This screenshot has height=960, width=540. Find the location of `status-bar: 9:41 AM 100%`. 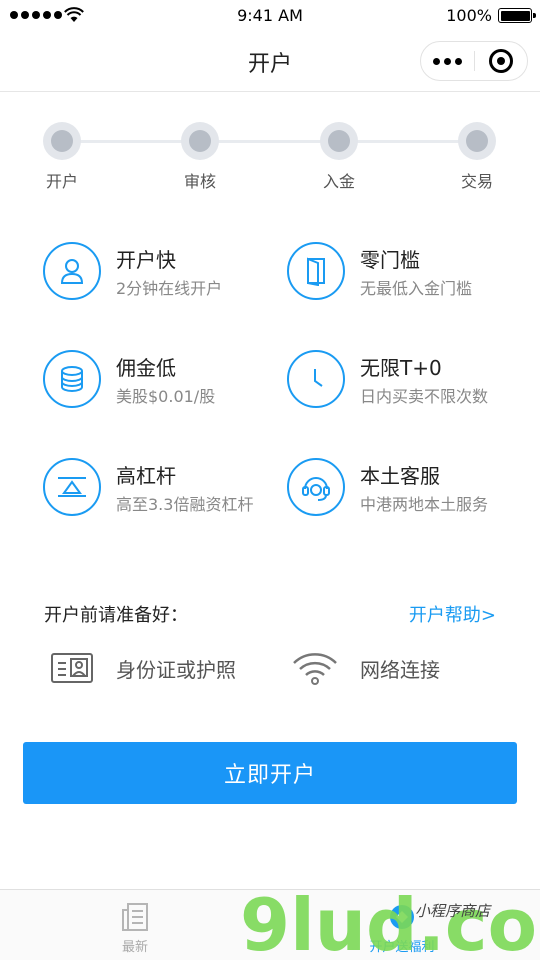

status-bar: 9:41 AM 100% is located at coordinates (270, 16).